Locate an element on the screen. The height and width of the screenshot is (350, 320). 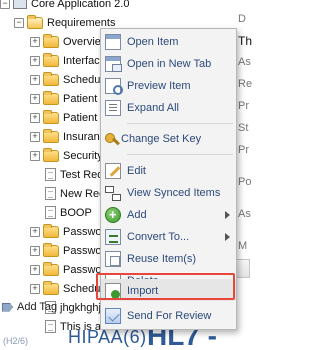
expand-all-icon is located at coordinates (113, 108).